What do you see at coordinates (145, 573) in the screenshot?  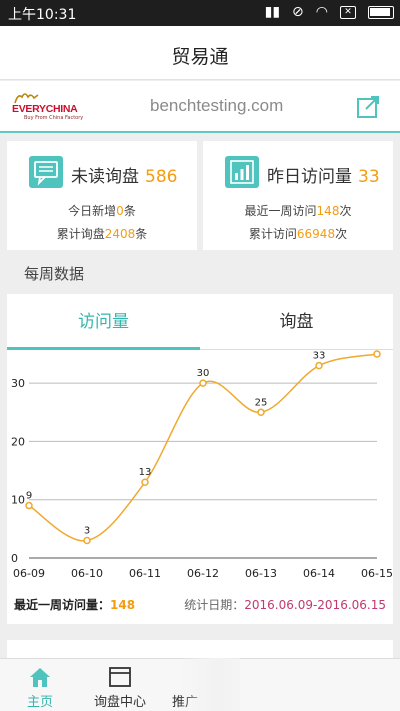 I see `x-tick-label: 06-11` at bounding box center [145, 573].